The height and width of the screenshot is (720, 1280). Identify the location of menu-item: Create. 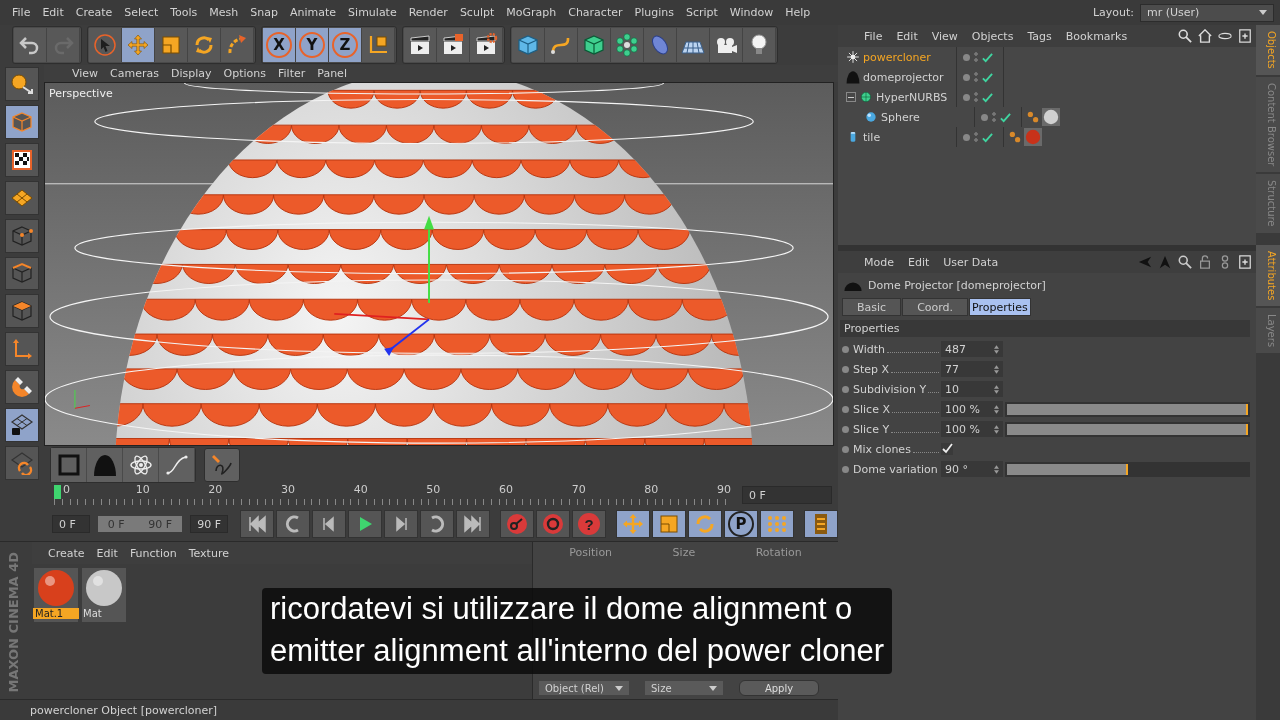
(66, 553).